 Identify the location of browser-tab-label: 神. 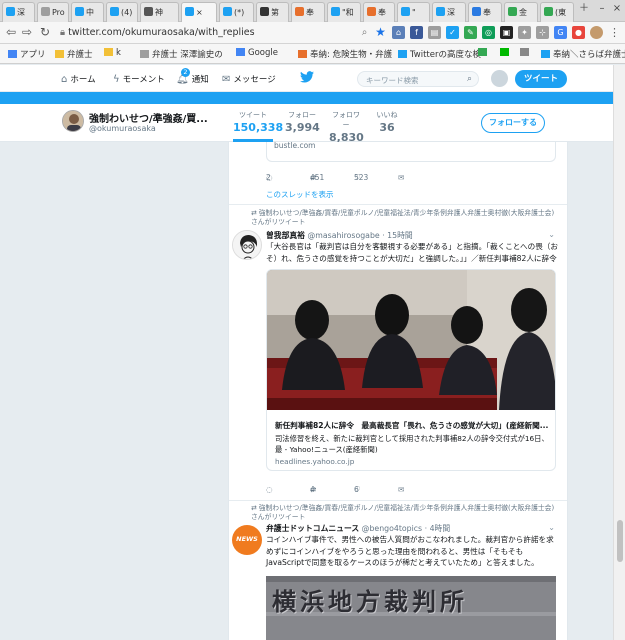
(159, 12).